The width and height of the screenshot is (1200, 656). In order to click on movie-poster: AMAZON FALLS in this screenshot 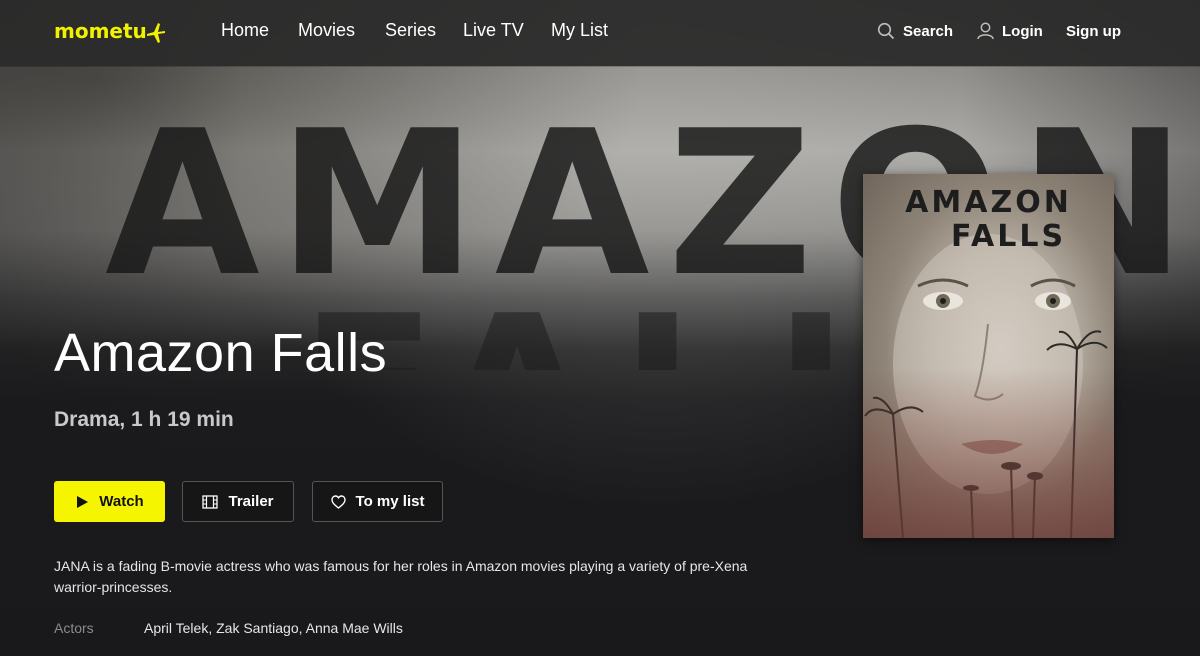, I will do `click(988, 356)`.